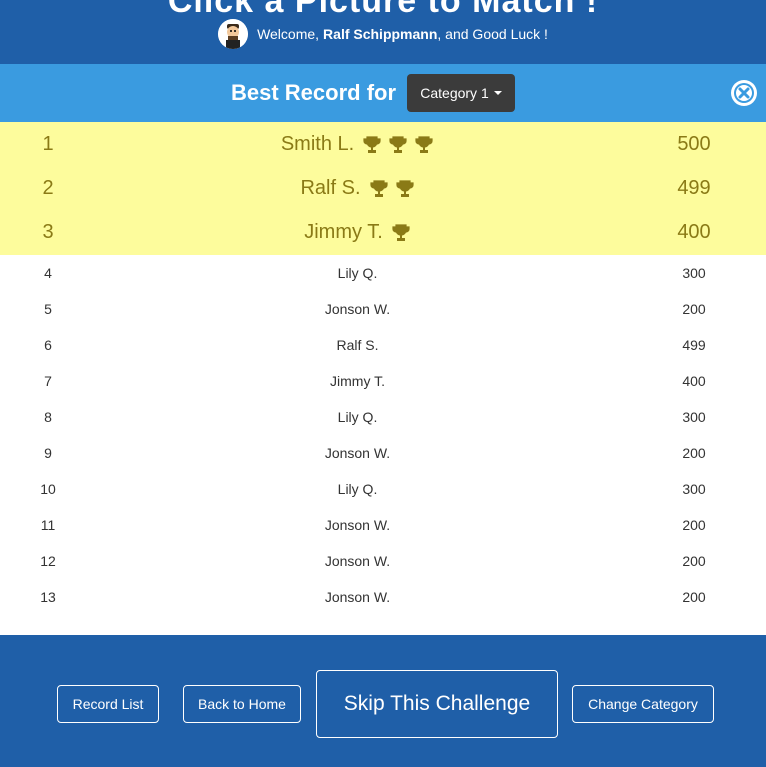 This screenshot has height=767, width=766. I want to click on rank: 4, so click(48, 273).